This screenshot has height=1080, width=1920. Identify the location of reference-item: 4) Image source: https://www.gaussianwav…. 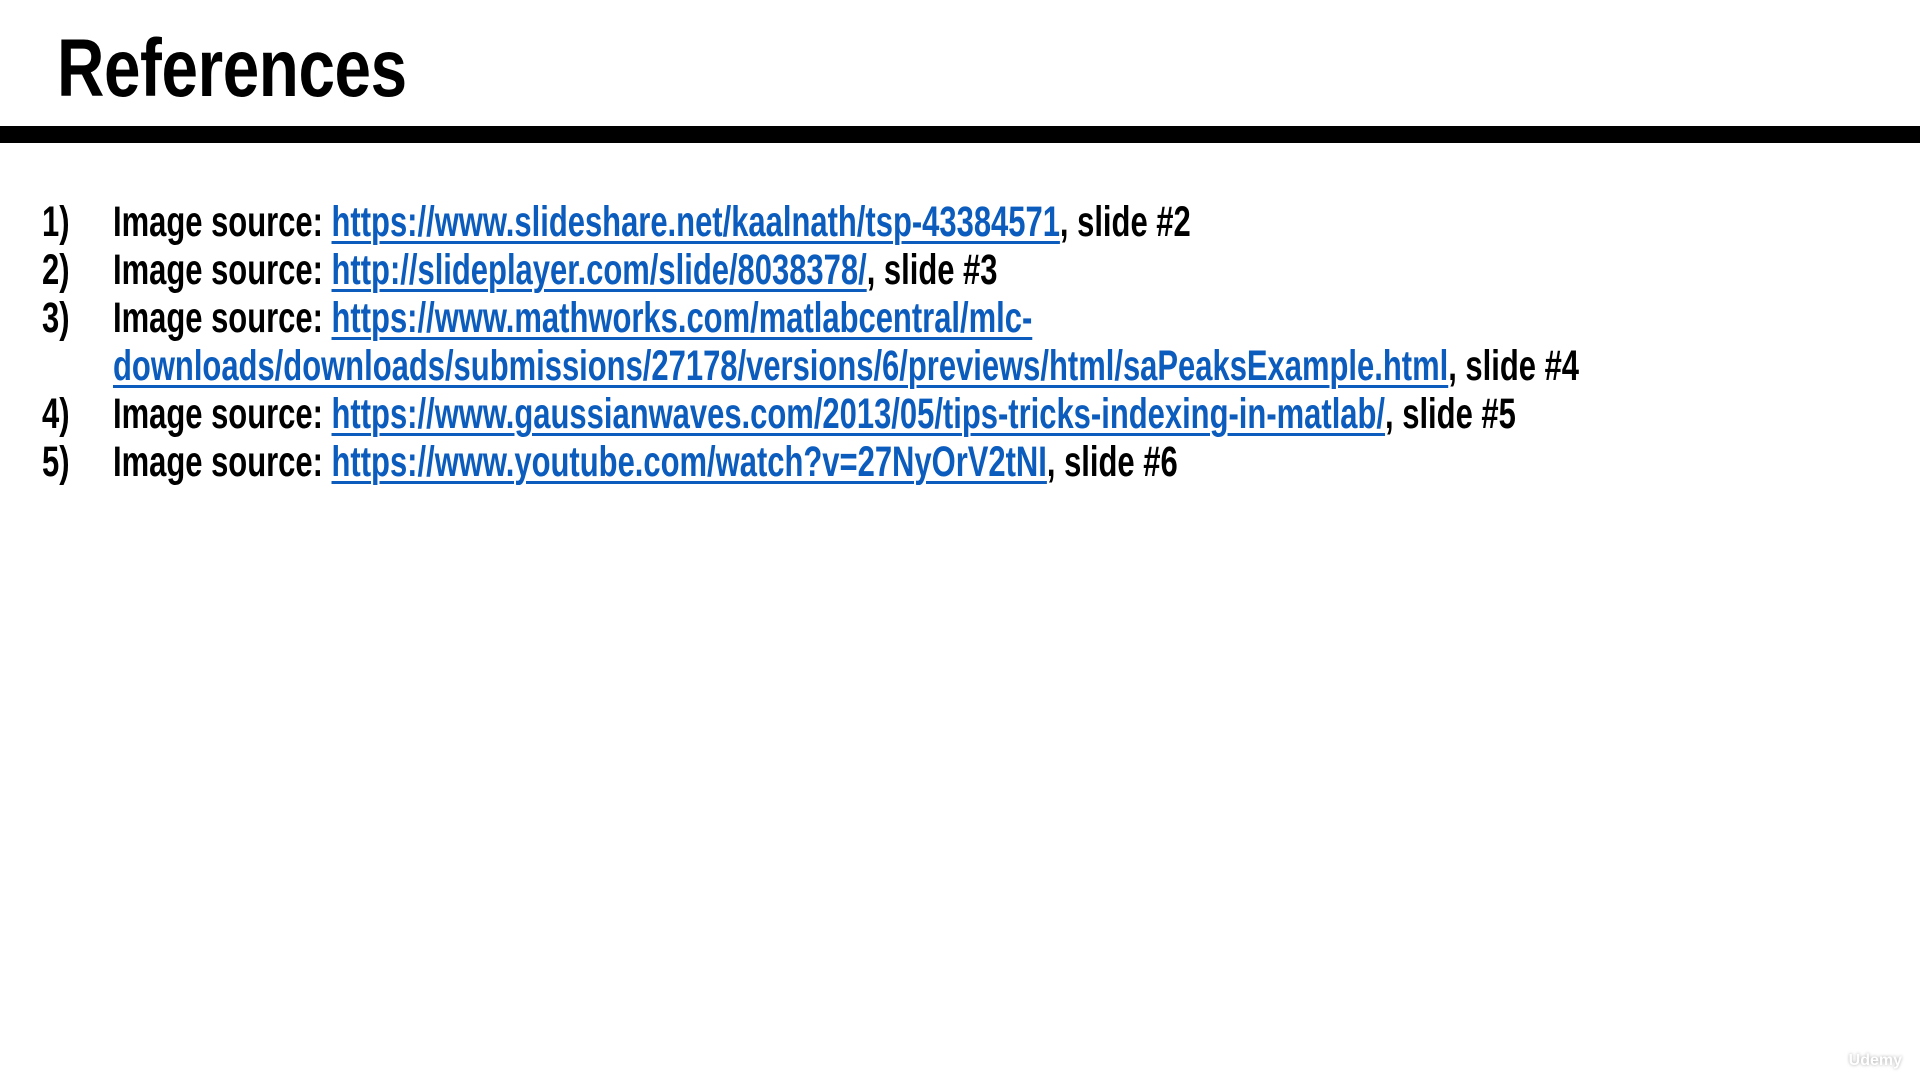
(960, 414).